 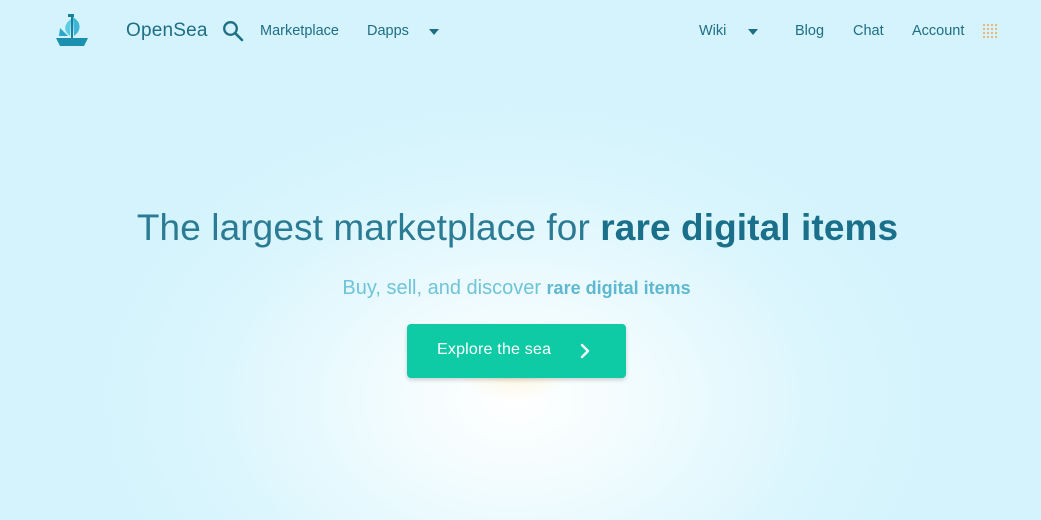 I want to click on dapps-chevron-down-icon, so click(x=434, y=32).